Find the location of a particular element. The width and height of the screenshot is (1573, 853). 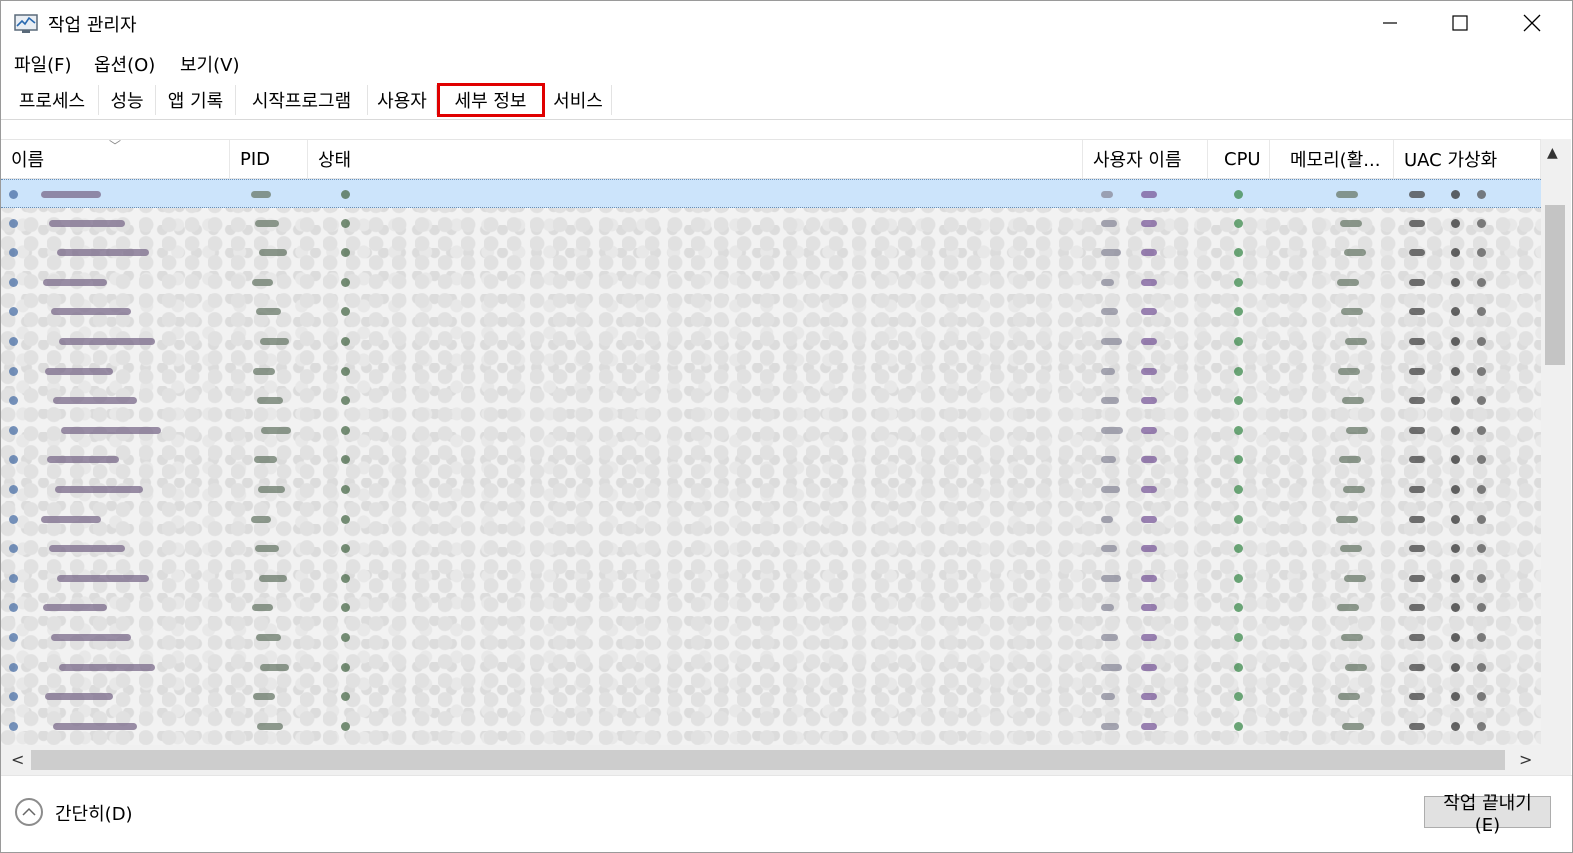

collapse-label: 간단히(D) is located at coordinates (94, 813).